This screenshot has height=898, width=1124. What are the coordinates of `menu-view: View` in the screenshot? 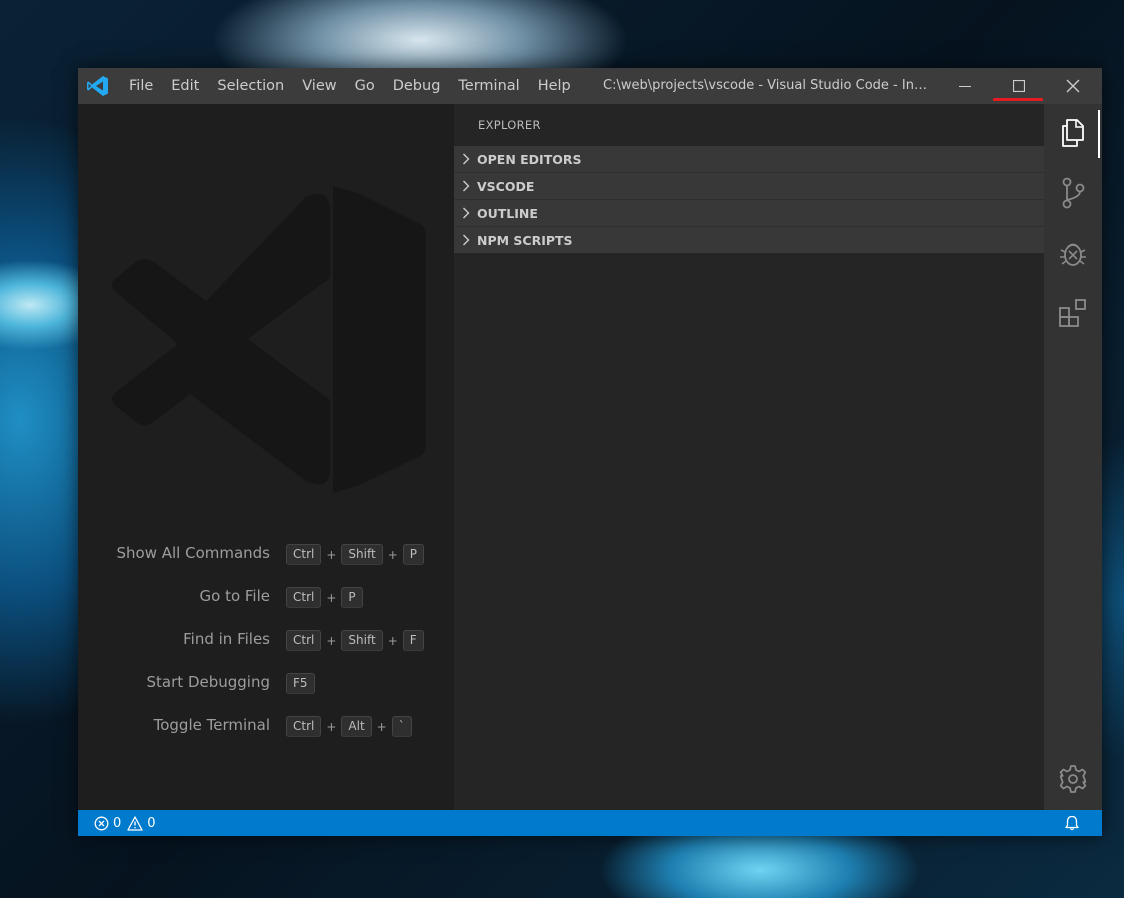 It's located at (319, 86).